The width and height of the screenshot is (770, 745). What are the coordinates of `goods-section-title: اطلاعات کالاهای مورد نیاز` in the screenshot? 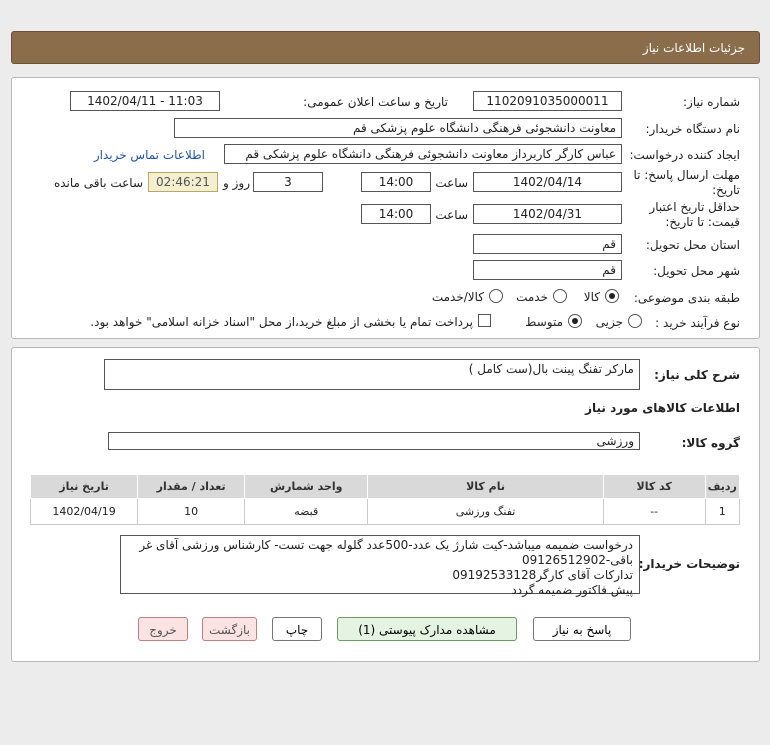 It's located at (662, 408).